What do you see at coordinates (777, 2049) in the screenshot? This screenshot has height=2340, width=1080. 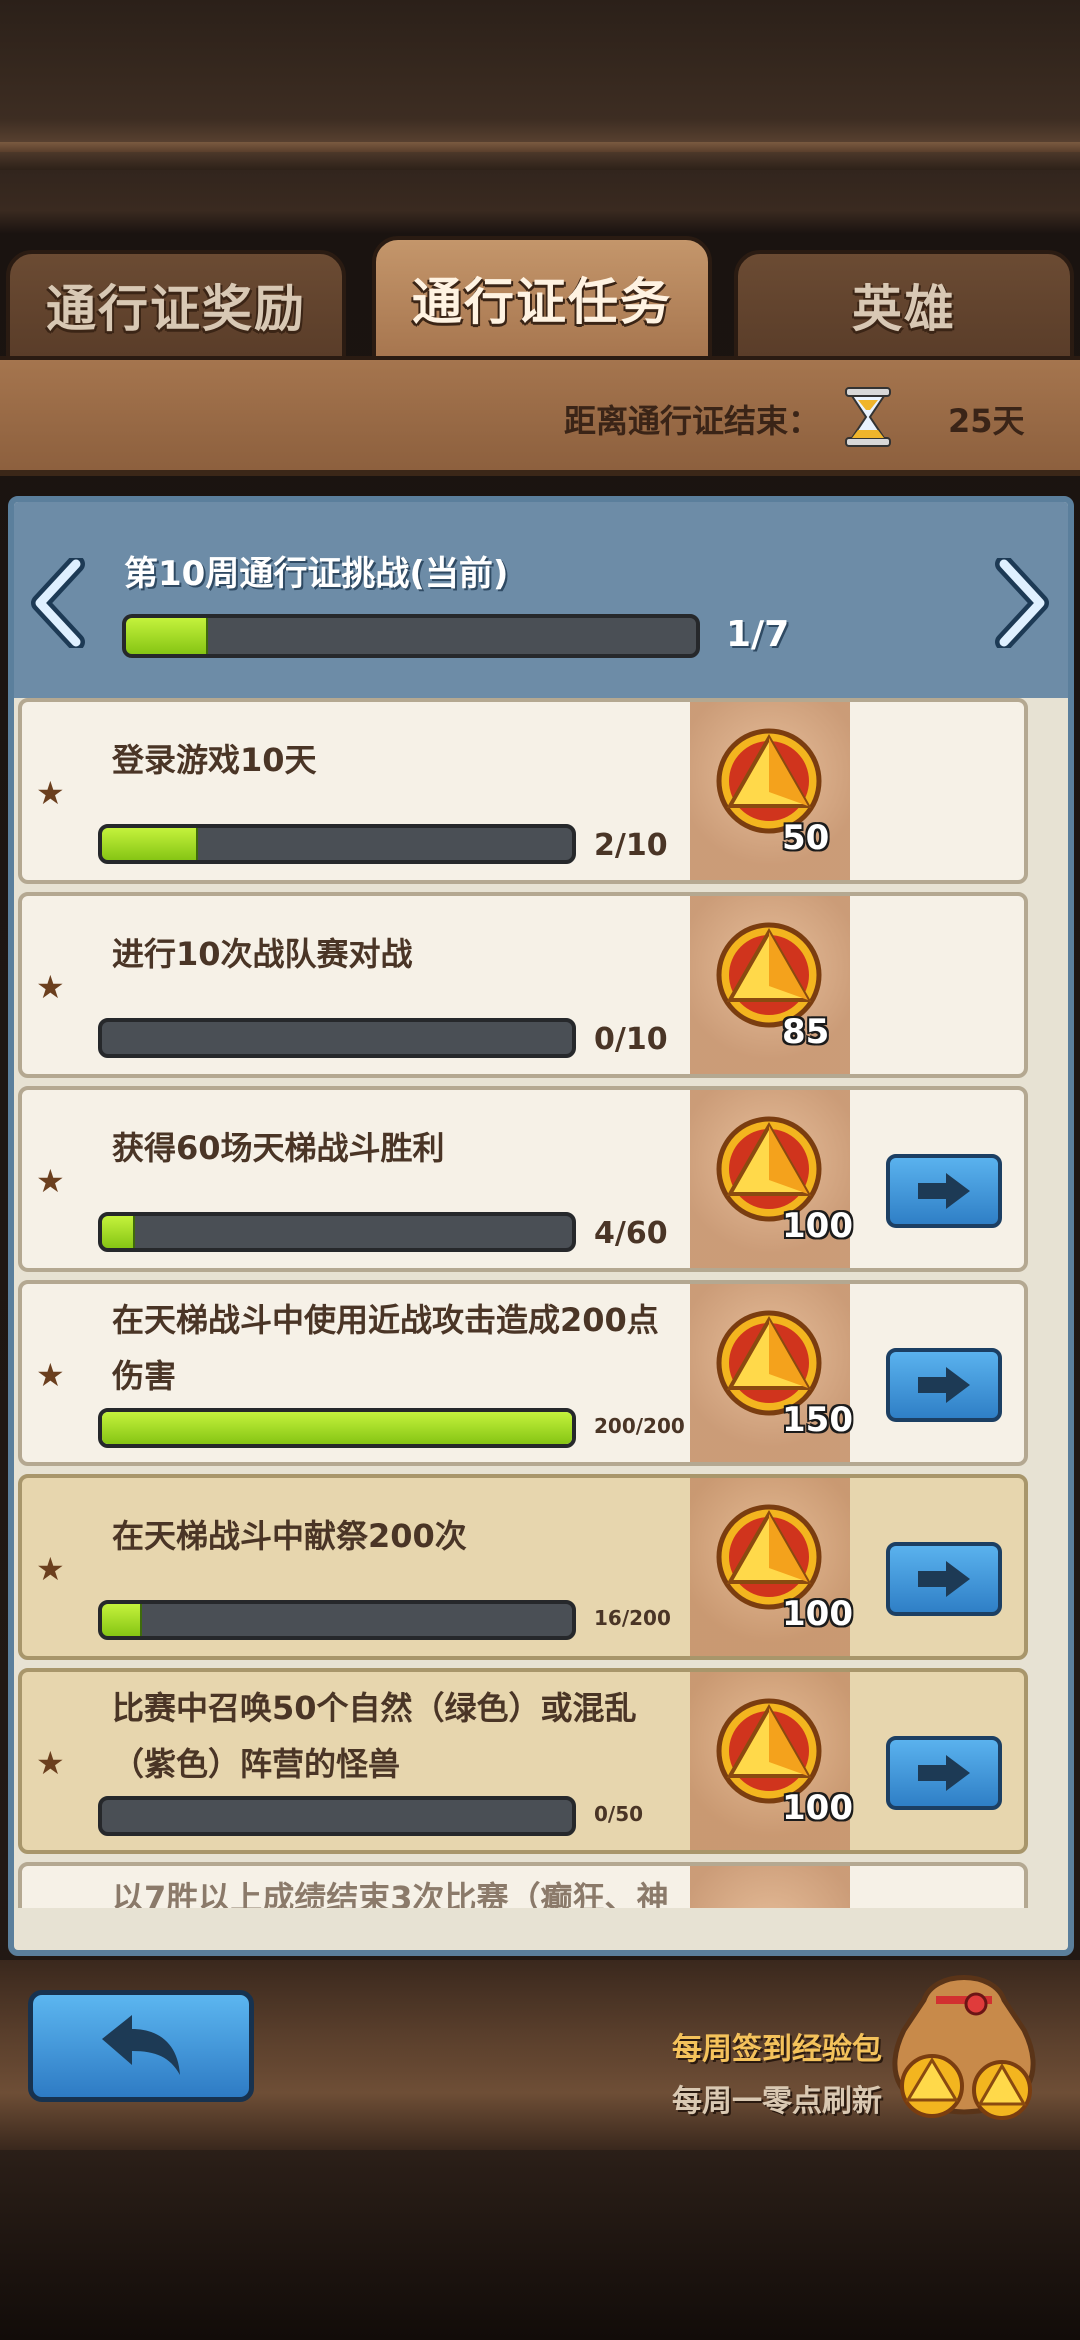 I see `weekly-pack-title: 每周签到经验包` at bounding box center [777, 2049].